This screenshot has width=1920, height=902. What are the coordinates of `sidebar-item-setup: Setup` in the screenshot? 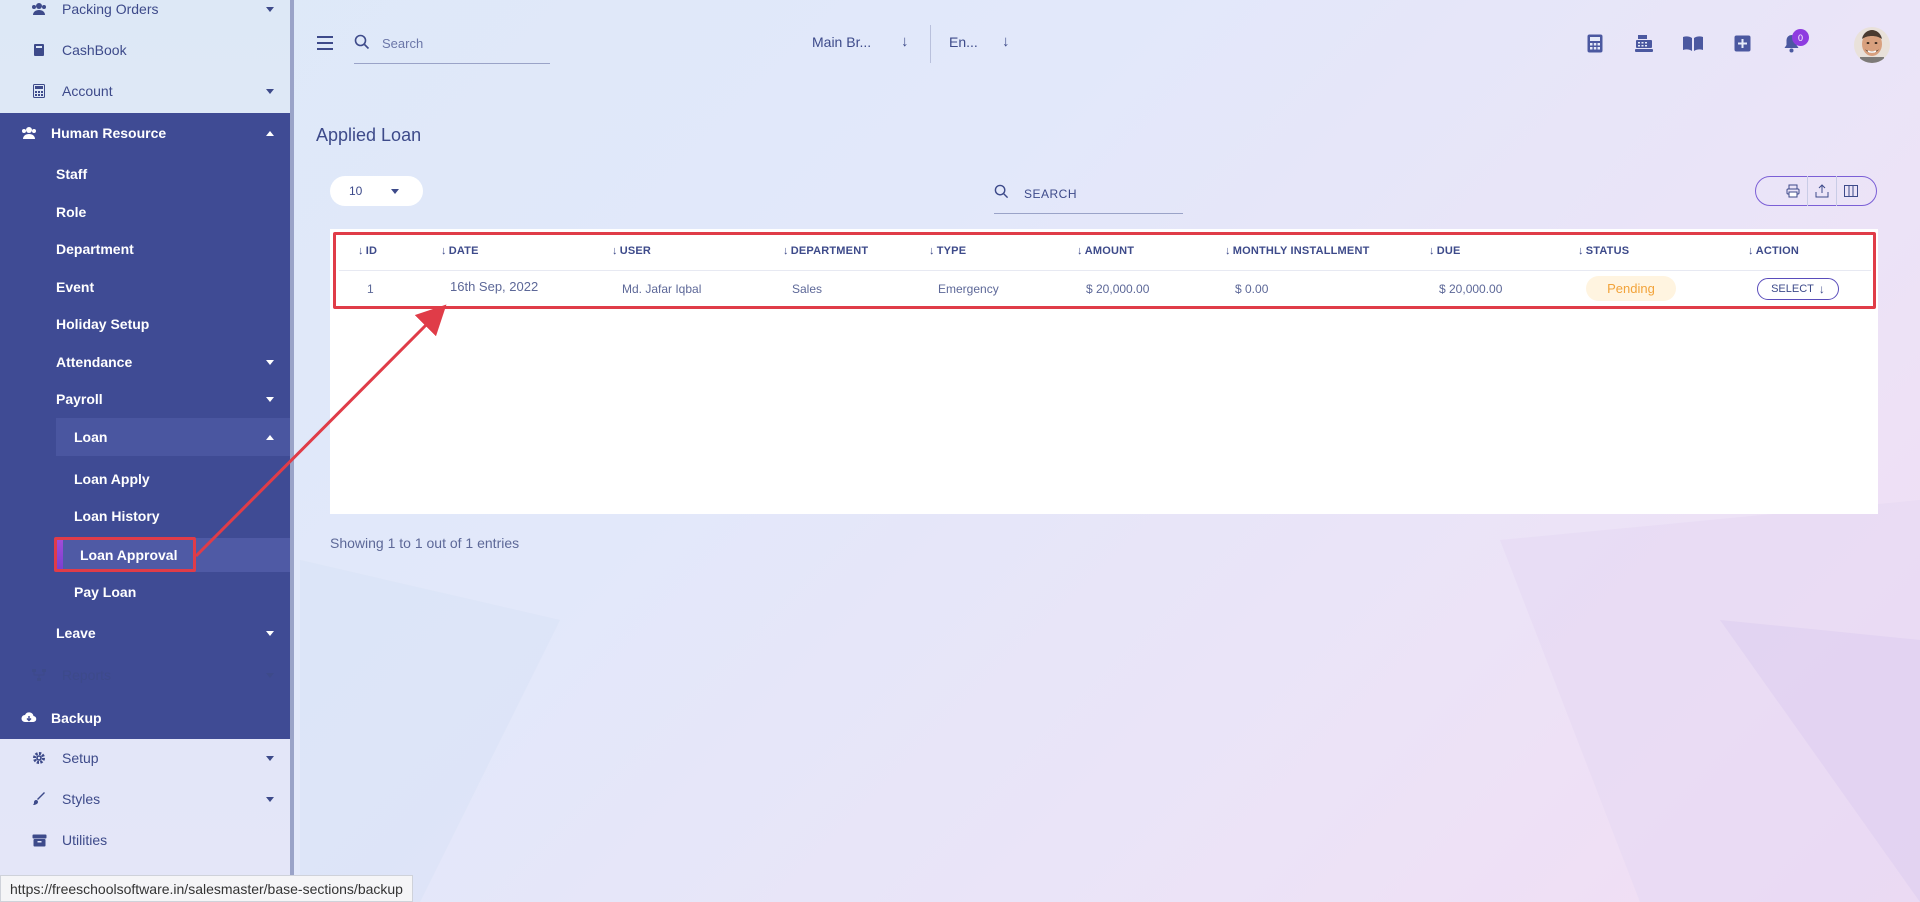 It's located at (145, 758).